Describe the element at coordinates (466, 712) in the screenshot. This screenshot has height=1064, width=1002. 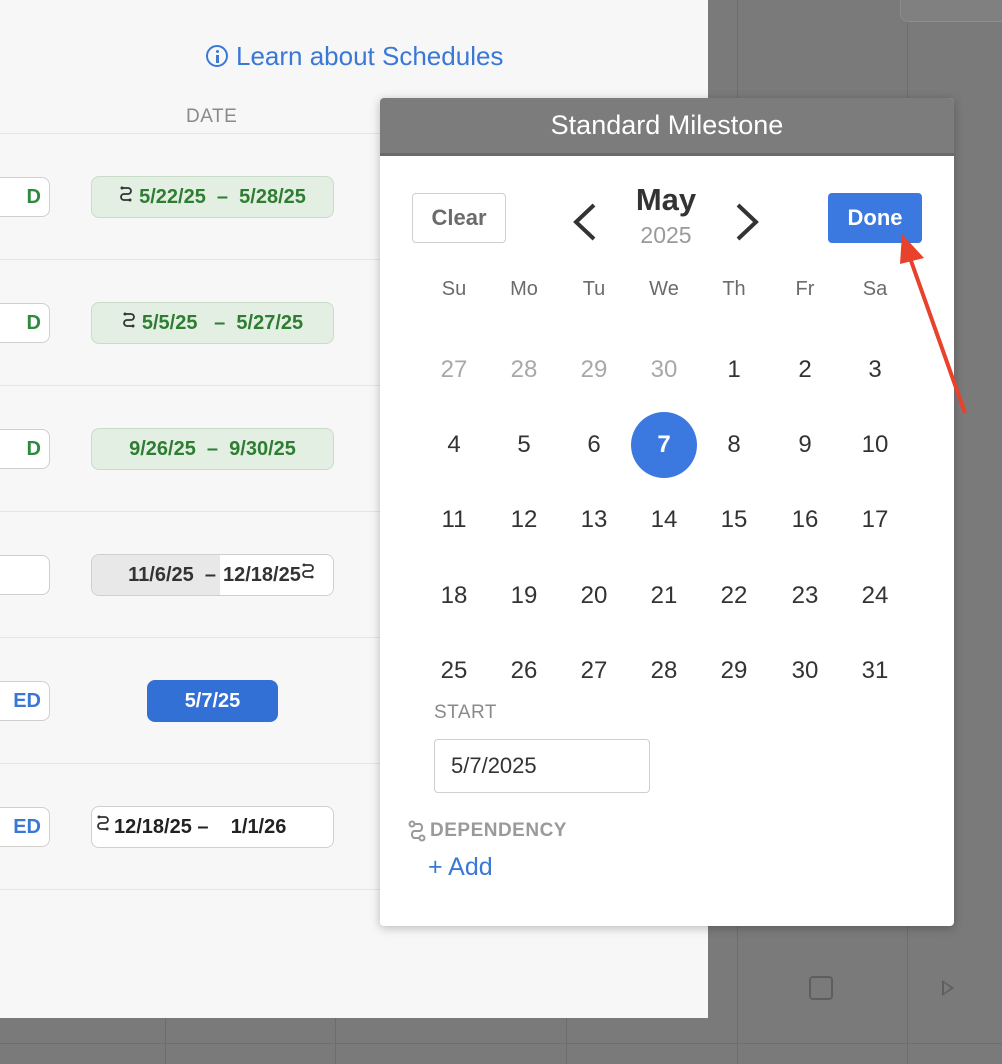
I see `start-label: START` at that location.